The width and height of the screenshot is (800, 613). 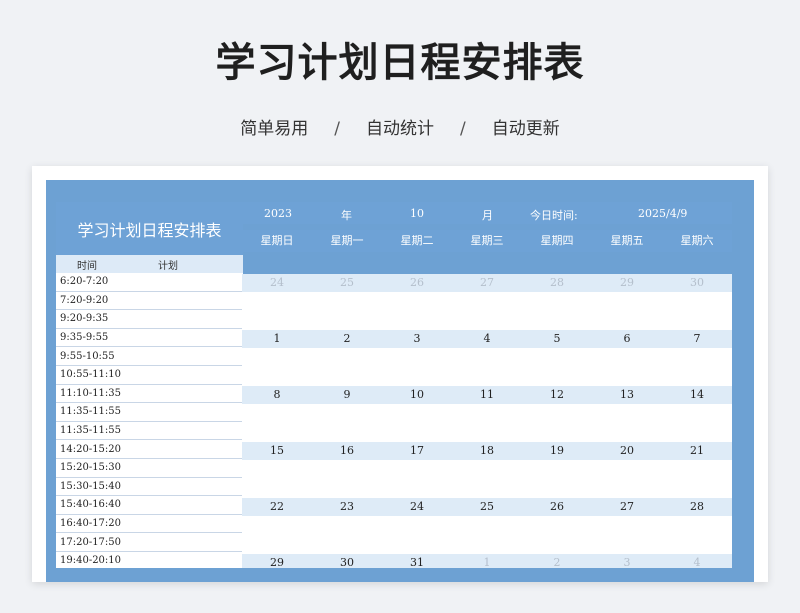 I want to click on date-cell: 27, so click(x=627, y=507).